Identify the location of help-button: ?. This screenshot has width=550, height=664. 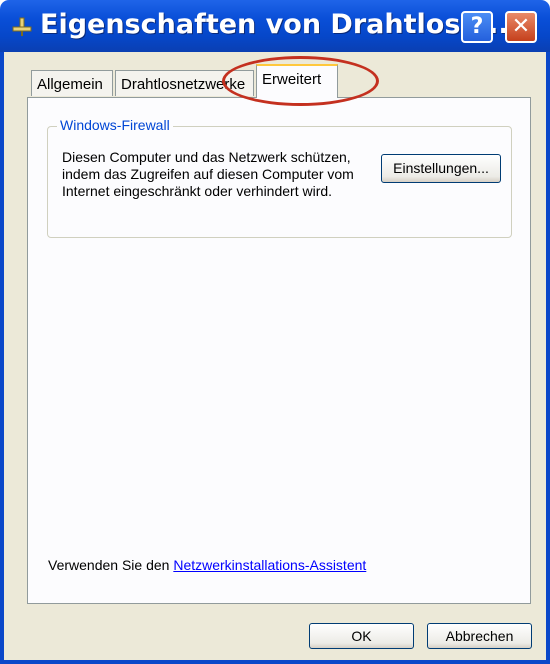
(477, 27).